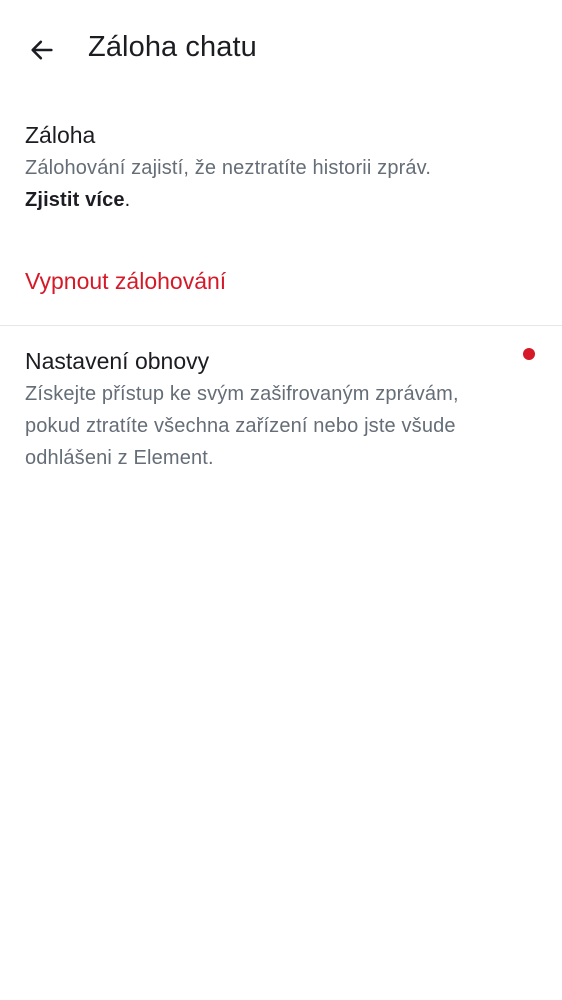 This screenshot has width=562, height=1000. Describe the element at coordinates (281, 281) in the screenshot. I see `disable-backup-button: Vypnout zálohování` at that location.